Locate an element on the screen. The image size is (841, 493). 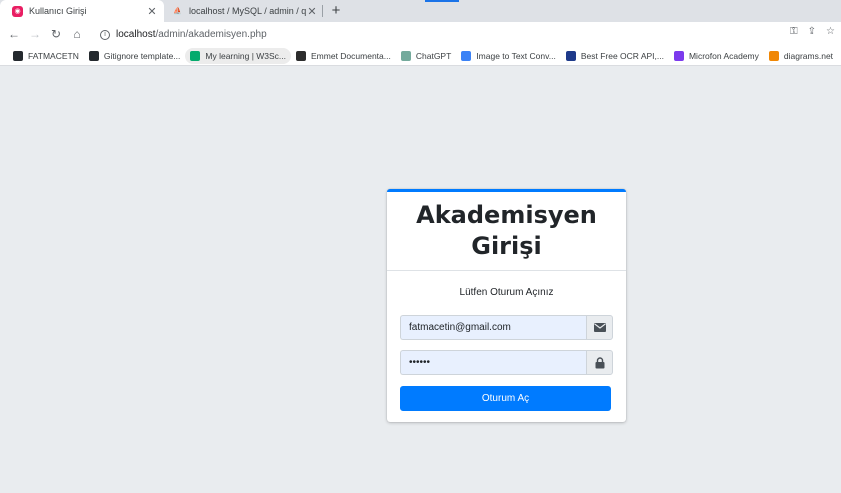
key-icon: ⚿ is located at coordinates (794, 31).